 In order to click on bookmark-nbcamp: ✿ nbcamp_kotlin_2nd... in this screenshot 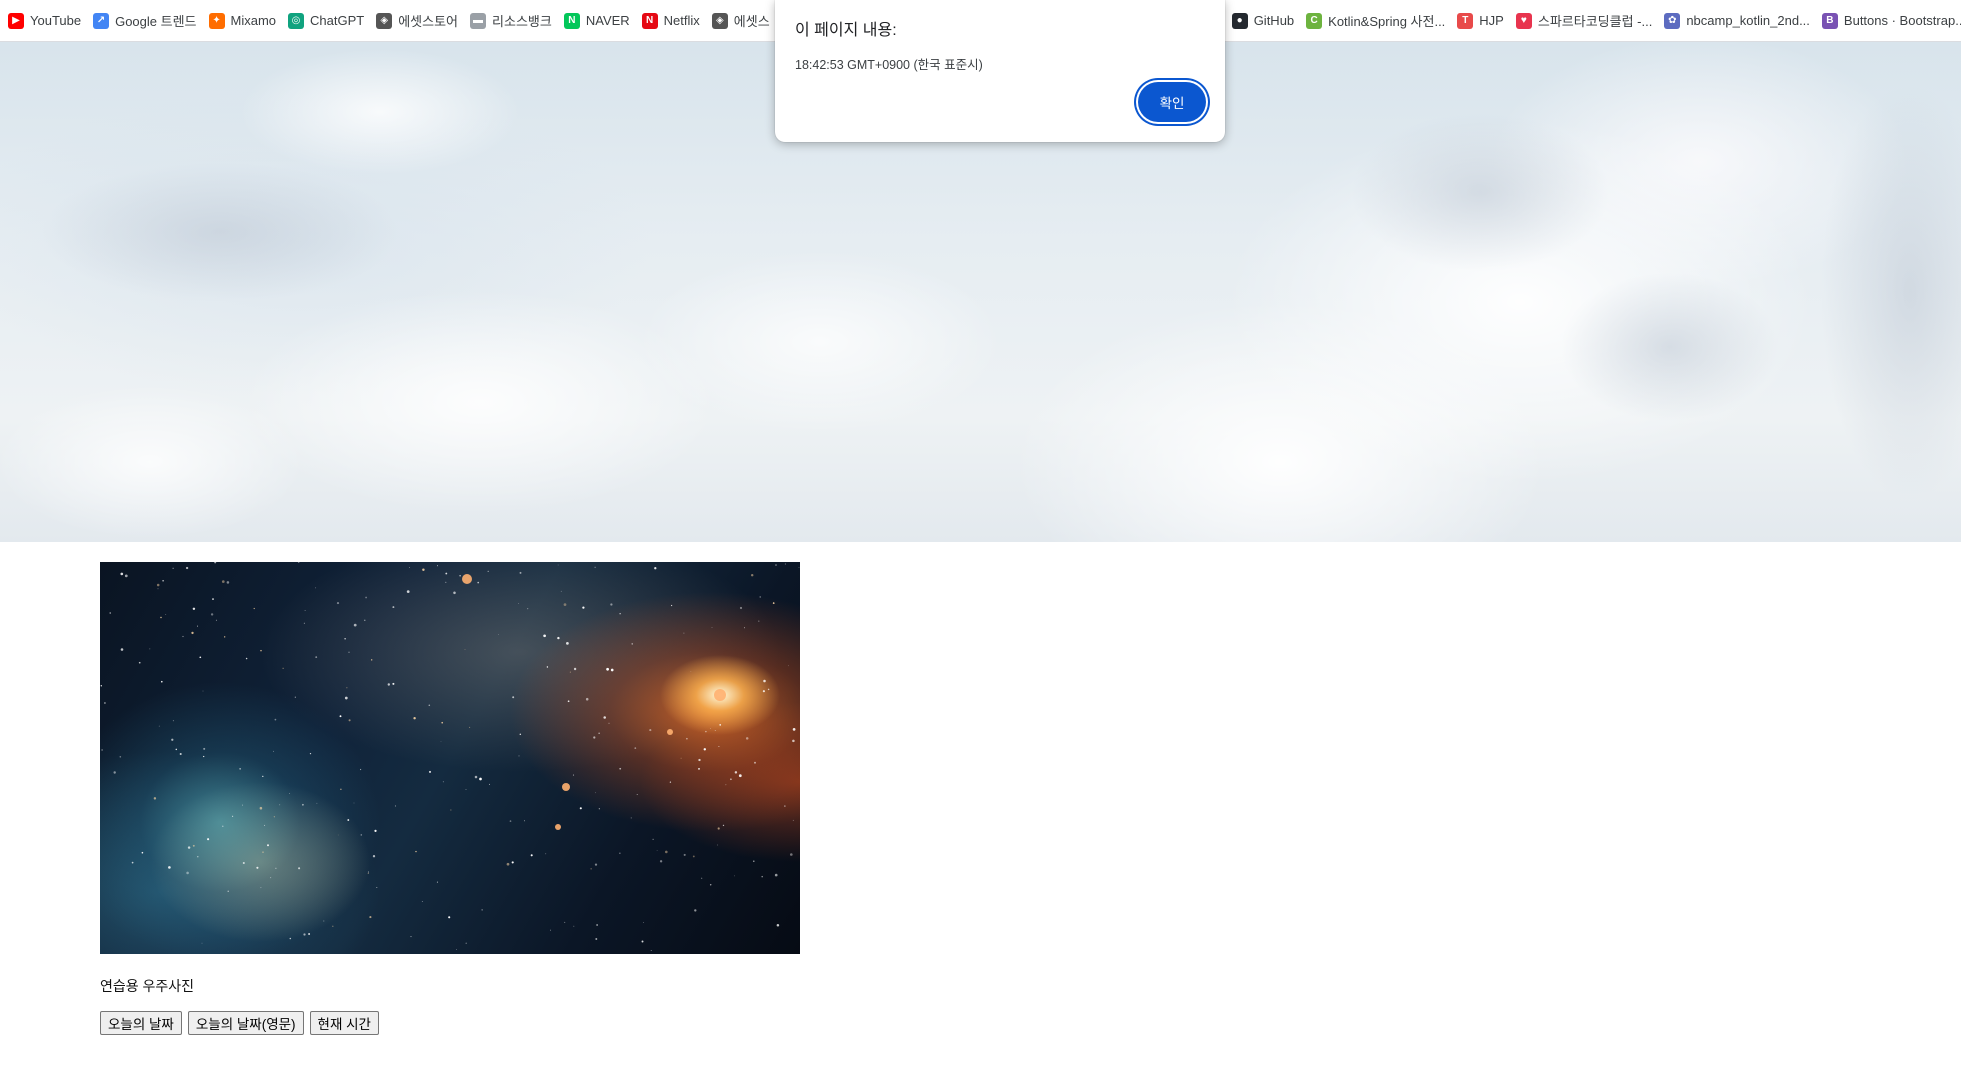, I will do `click(1739, 21)`.